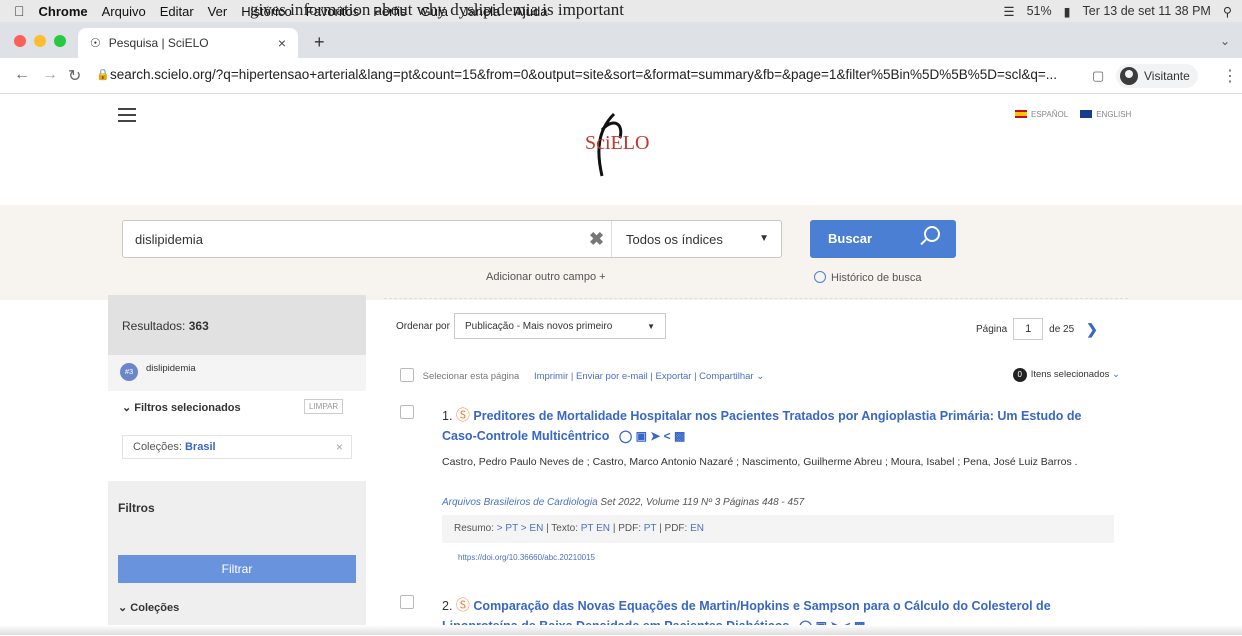 The height and width of the screenshot is (636, 1242). I want to click on language-switcher: ESPAÑOL ENGLISH, so click(1073, 114).